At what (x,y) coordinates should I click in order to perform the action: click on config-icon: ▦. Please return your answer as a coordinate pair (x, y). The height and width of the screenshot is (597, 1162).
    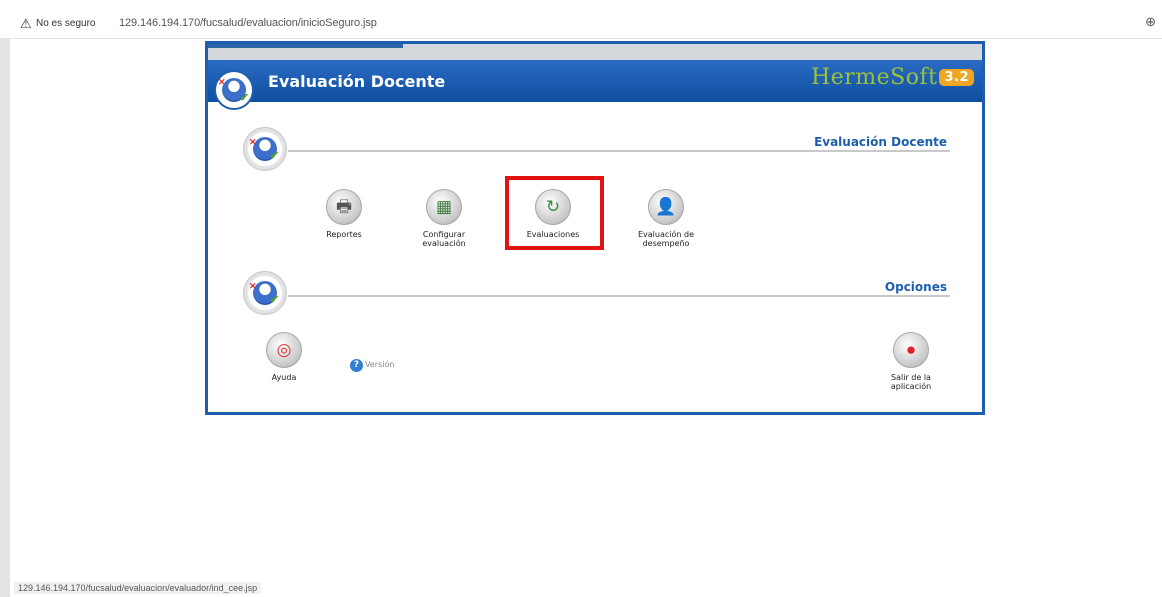
    Looking at the image, I should click on (444, 207).